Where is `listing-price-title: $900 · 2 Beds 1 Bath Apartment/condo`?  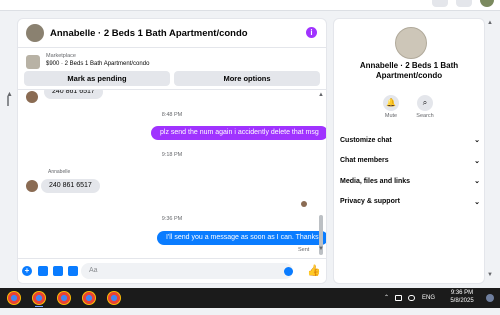
listing-price-title: $900 · 2 Beds 1 Bath Apartment/condo is located at coordinates (97, 64).